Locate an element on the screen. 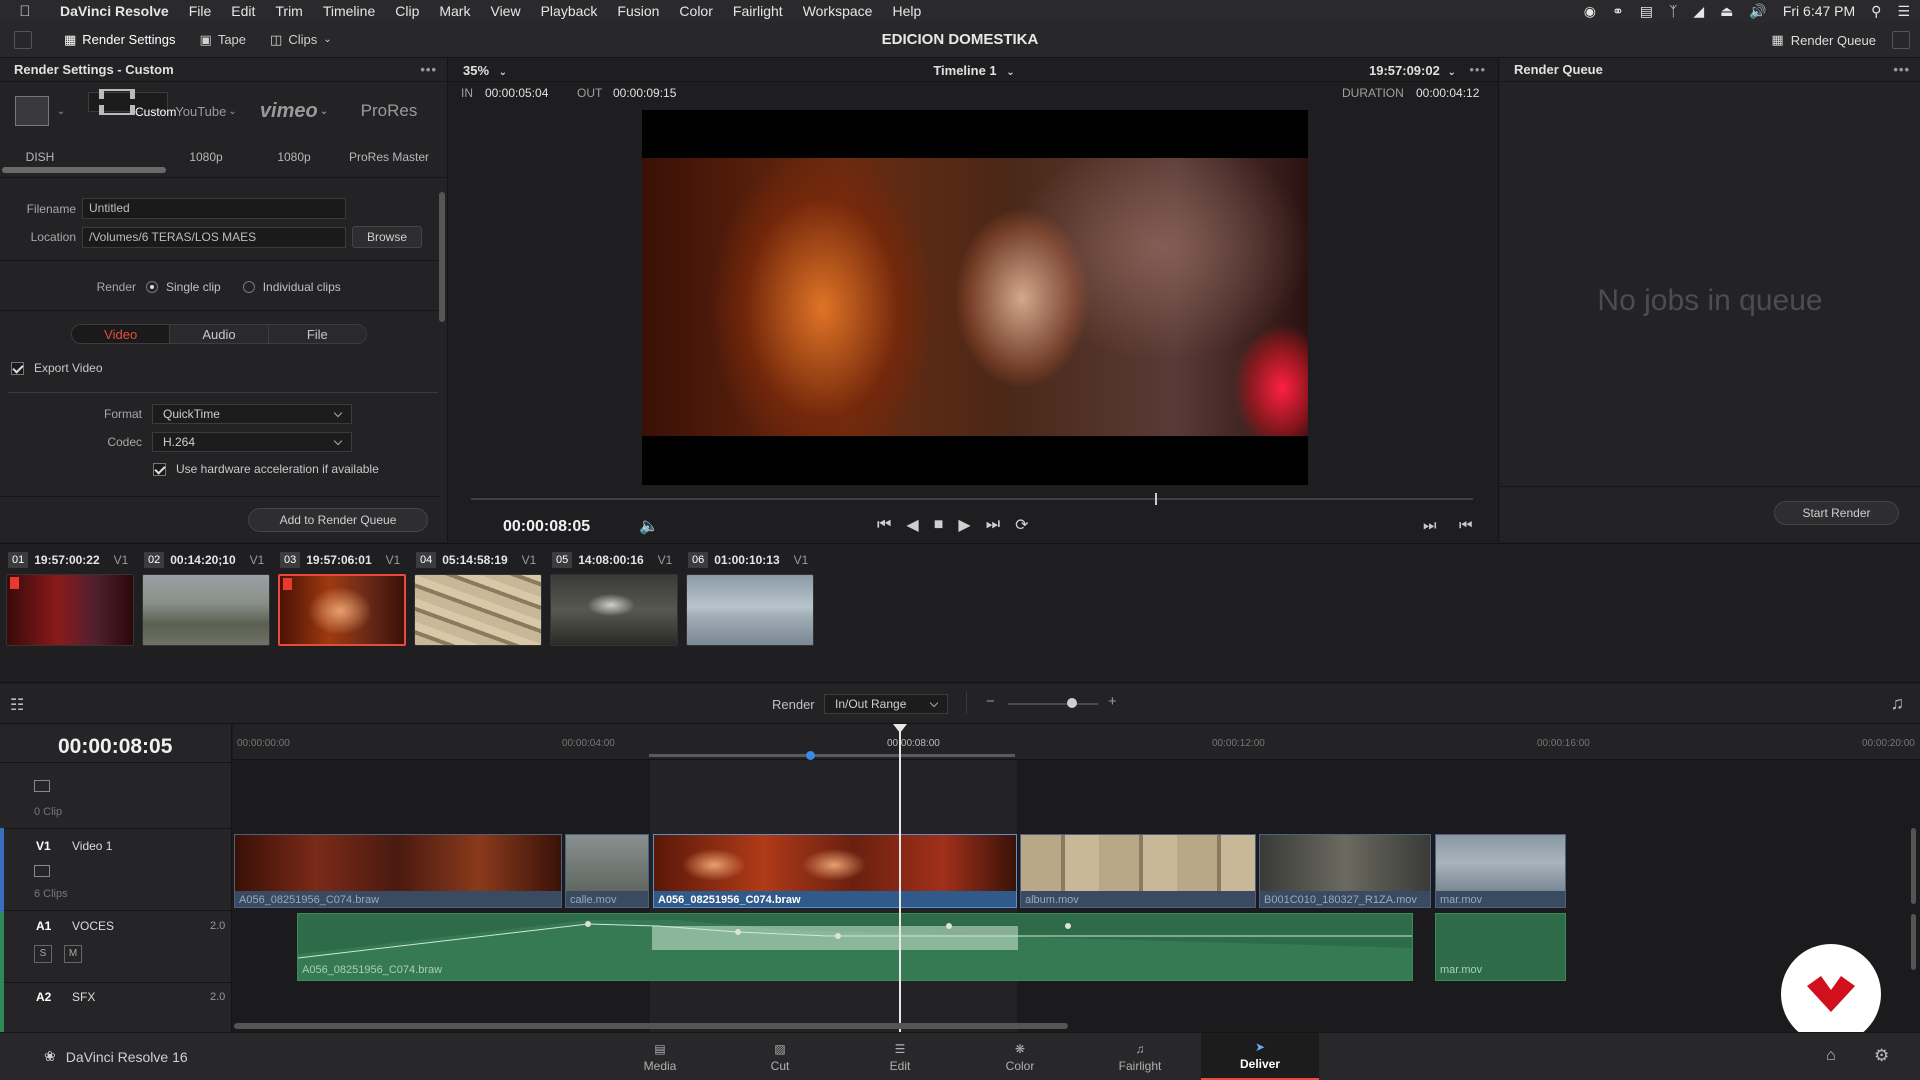 This screenshot has height=1080, width=1920. go-to-last-frame-icon: ⏭ is located at coordinates (993, 525).